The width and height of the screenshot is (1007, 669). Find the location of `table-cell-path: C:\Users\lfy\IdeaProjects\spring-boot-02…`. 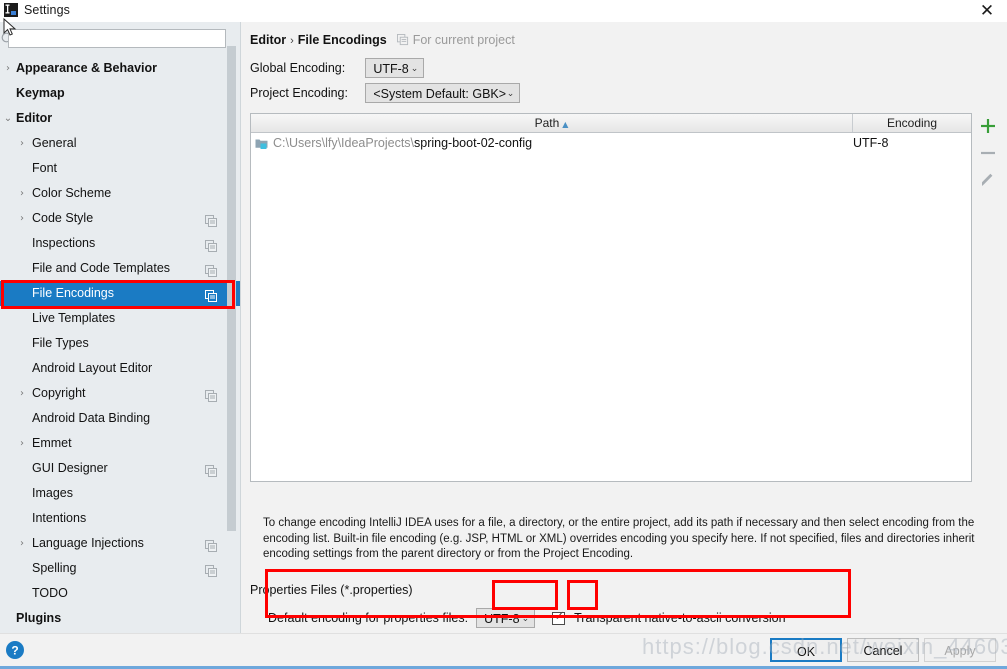

table-cell-path: C:\Users\lfy\IdeaProjects\spring-boot-02… is located at coordinates (402, 143).